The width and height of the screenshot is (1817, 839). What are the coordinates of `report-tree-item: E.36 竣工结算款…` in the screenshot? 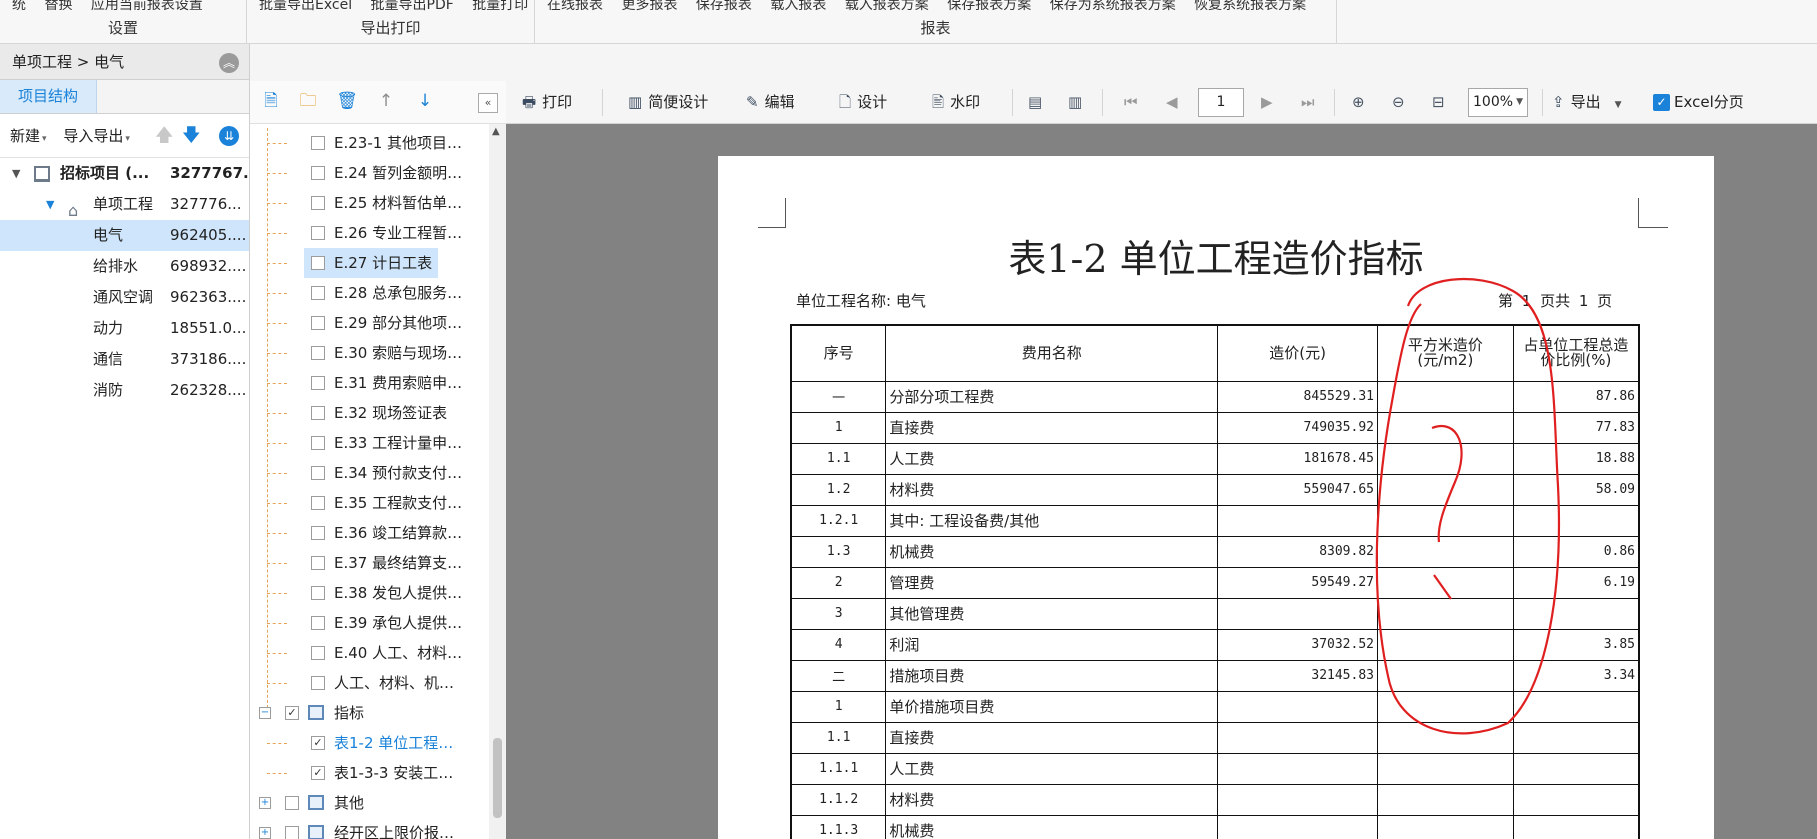 It's located at (370, 533).